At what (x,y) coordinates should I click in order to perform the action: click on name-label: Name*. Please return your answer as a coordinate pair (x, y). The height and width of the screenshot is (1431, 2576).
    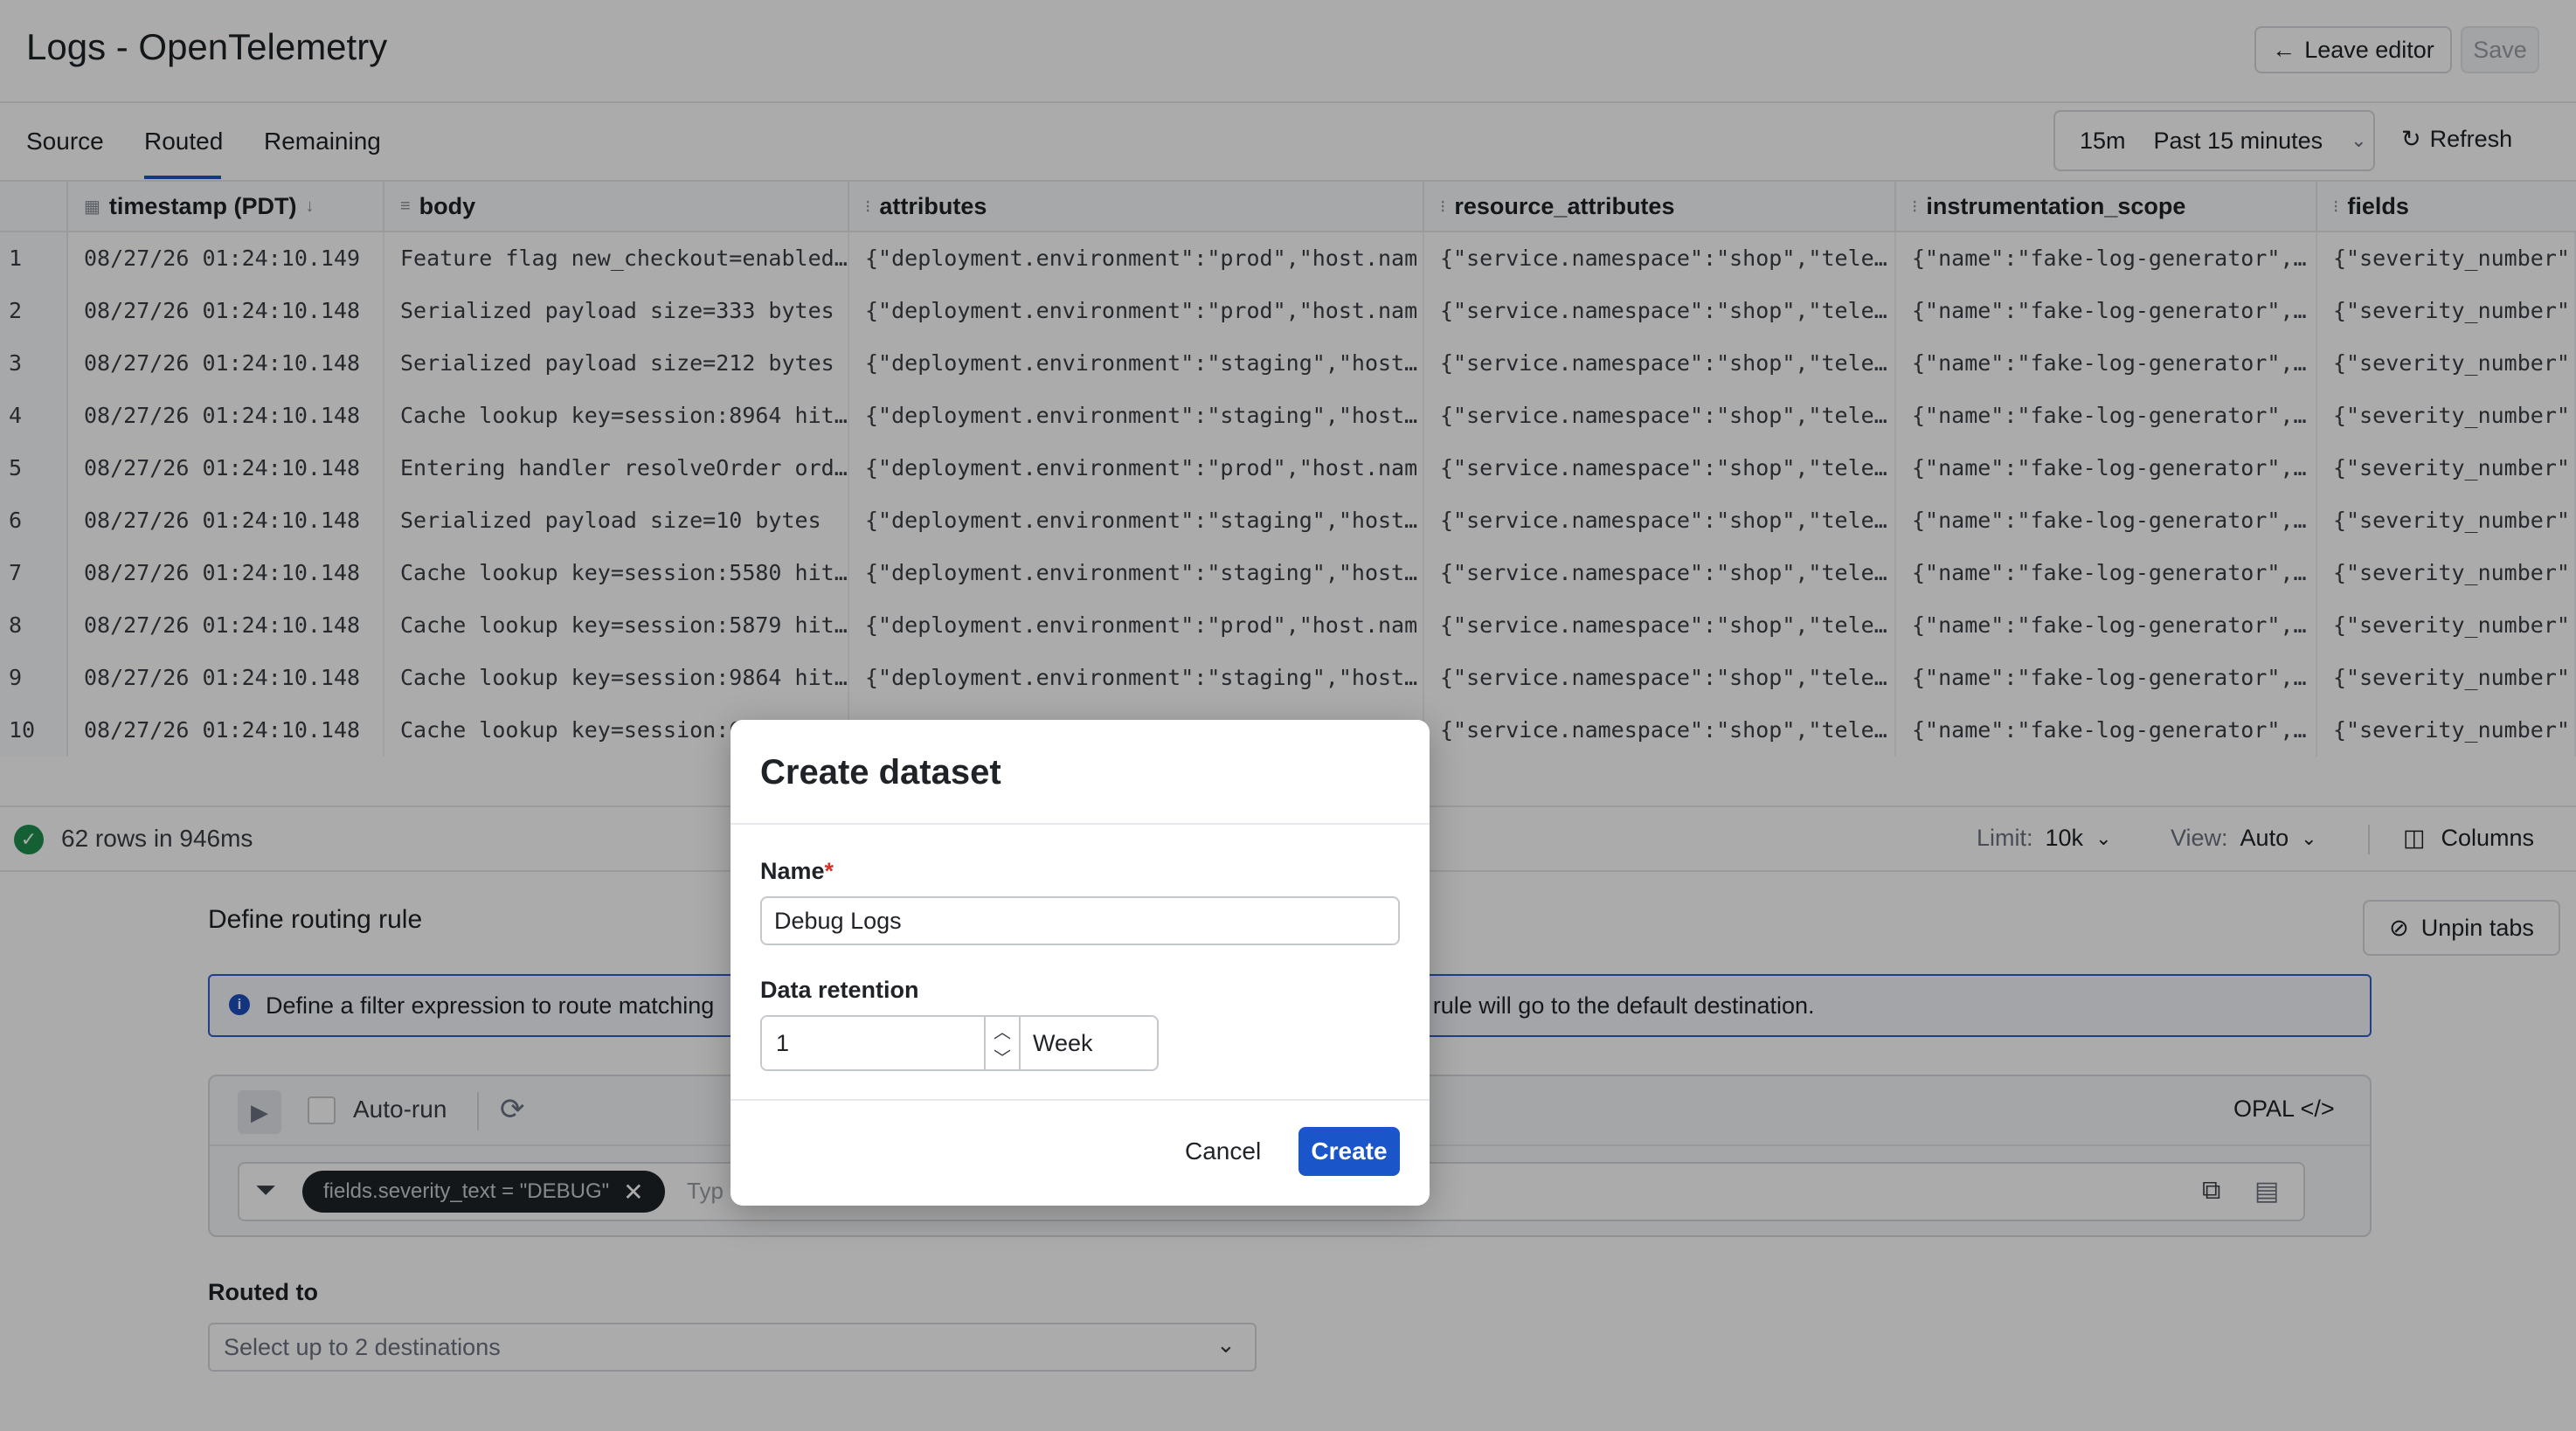
    Looking at the image, I should click on (797, 871).